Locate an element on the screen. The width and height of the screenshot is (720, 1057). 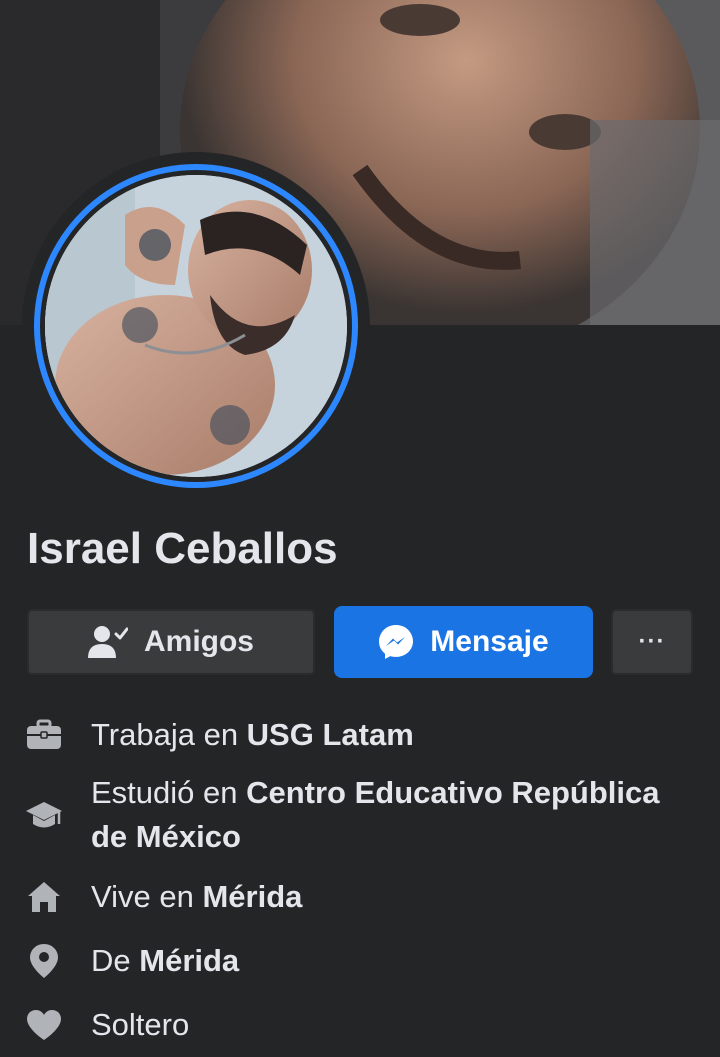
avatar is located at coordinates (196, 326).